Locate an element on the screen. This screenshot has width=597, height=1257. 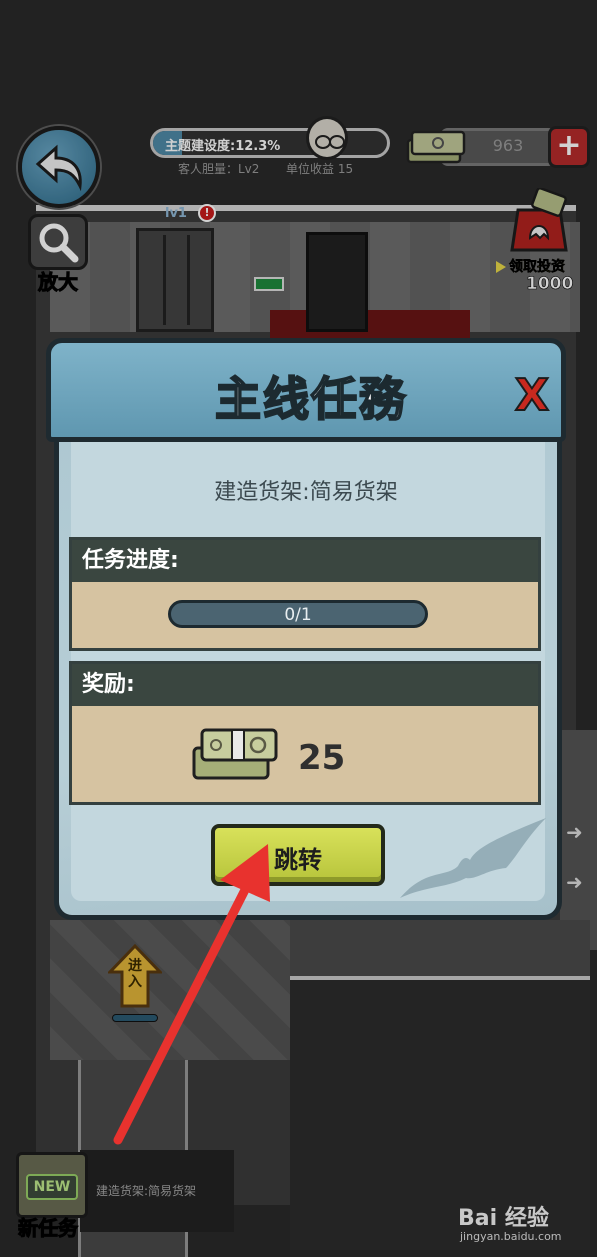
annotation-arrow is located at coordinates (191, 994).